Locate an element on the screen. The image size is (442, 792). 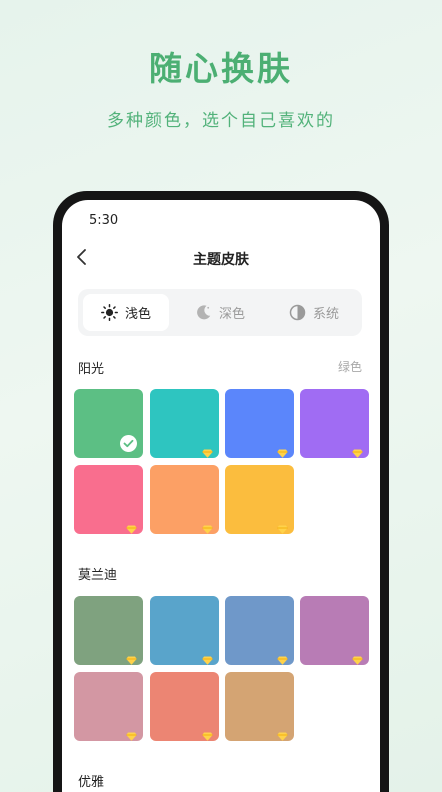
tab-light-label: 浅色 is located at coordinates (137, 314).